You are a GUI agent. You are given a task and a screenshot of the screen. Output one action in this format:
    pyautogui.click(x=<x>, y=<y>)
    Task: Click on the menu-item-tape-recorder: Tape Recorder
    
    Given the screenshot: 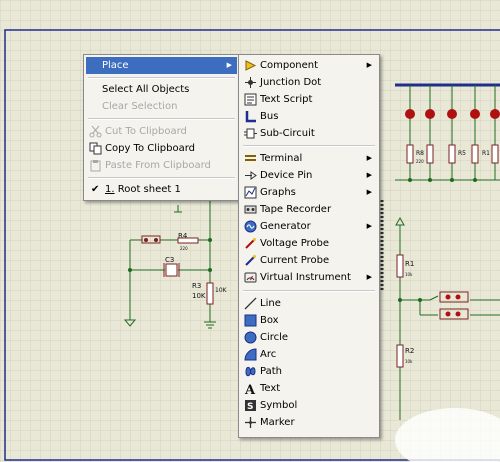 What is the action you would take?
    pyautogui.click(x=309, y=209)
    